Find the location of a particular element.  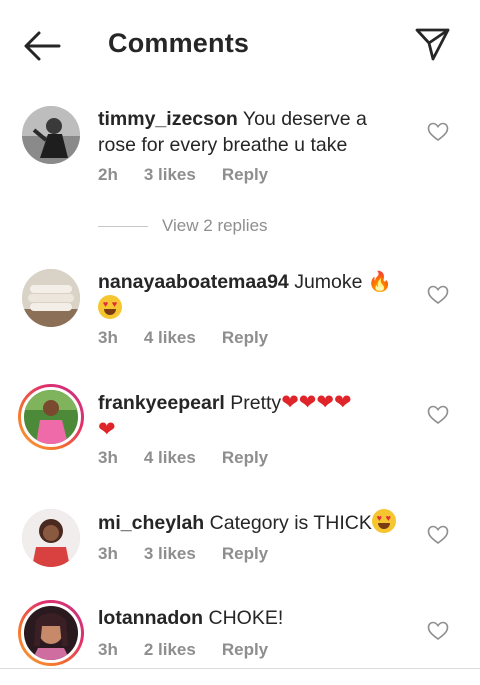

replies-divider-line is located at coordinates (123, 226).